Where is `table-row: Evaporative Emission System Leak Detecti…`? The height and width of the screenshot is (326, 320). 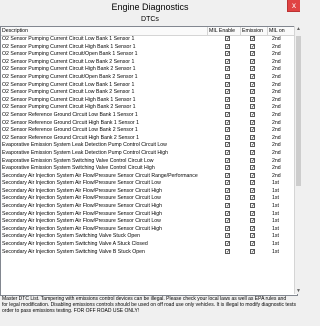
table-row: Evaporative Emission System Leak Detecti… is located at coordinates (149, 153).